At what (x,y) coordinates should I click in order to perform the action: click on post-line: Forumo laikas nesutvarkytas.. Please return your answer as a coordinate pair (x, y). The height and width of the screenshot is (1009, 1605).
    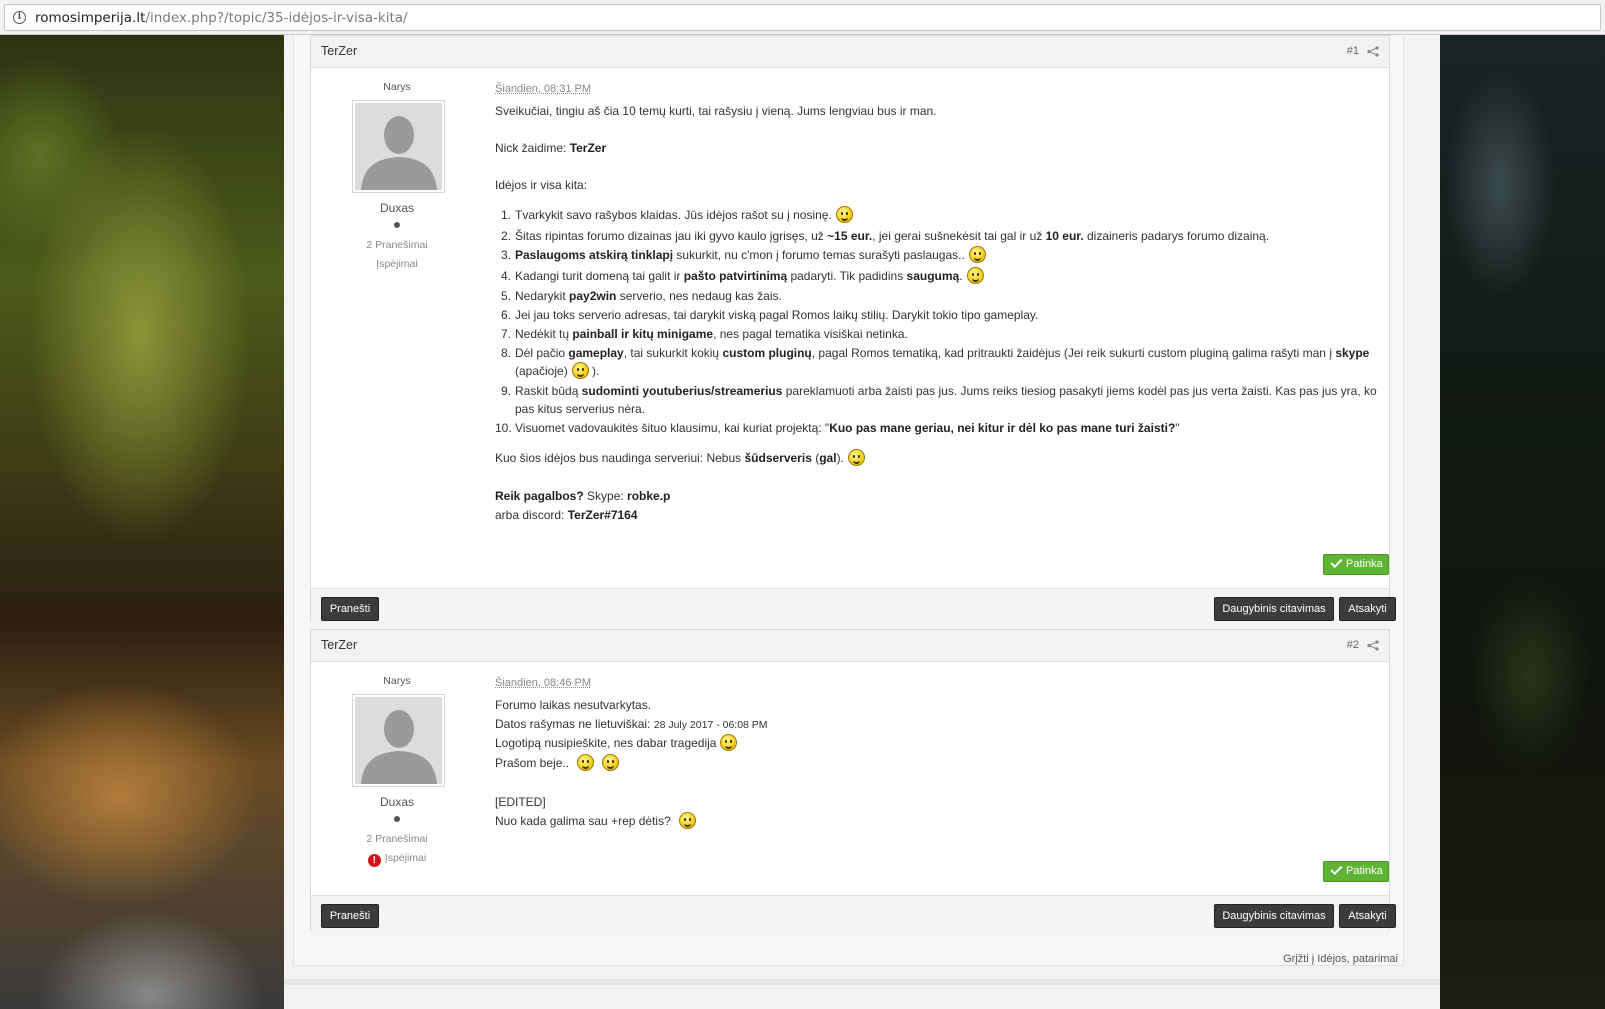
    Looking at the image, I should click on (573, 705).